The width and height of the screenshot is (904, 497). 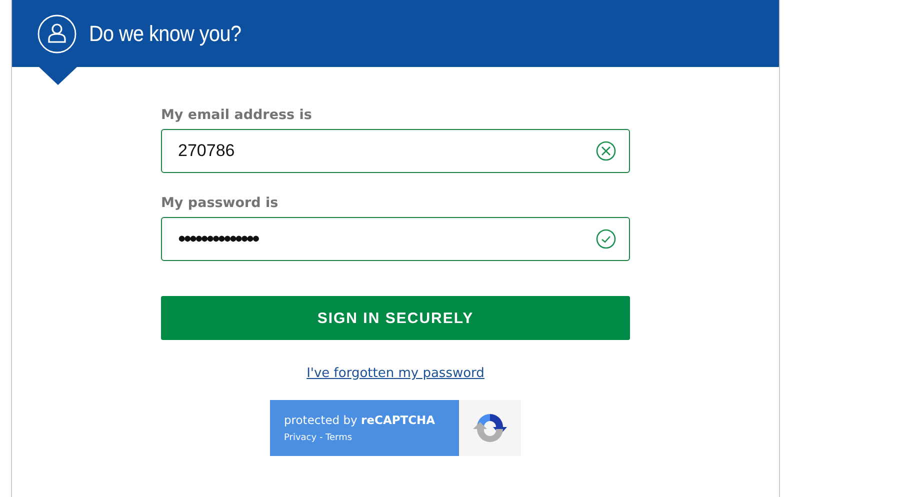 I want to click on header-title: Do we know you?, so click(x=165, y=33).